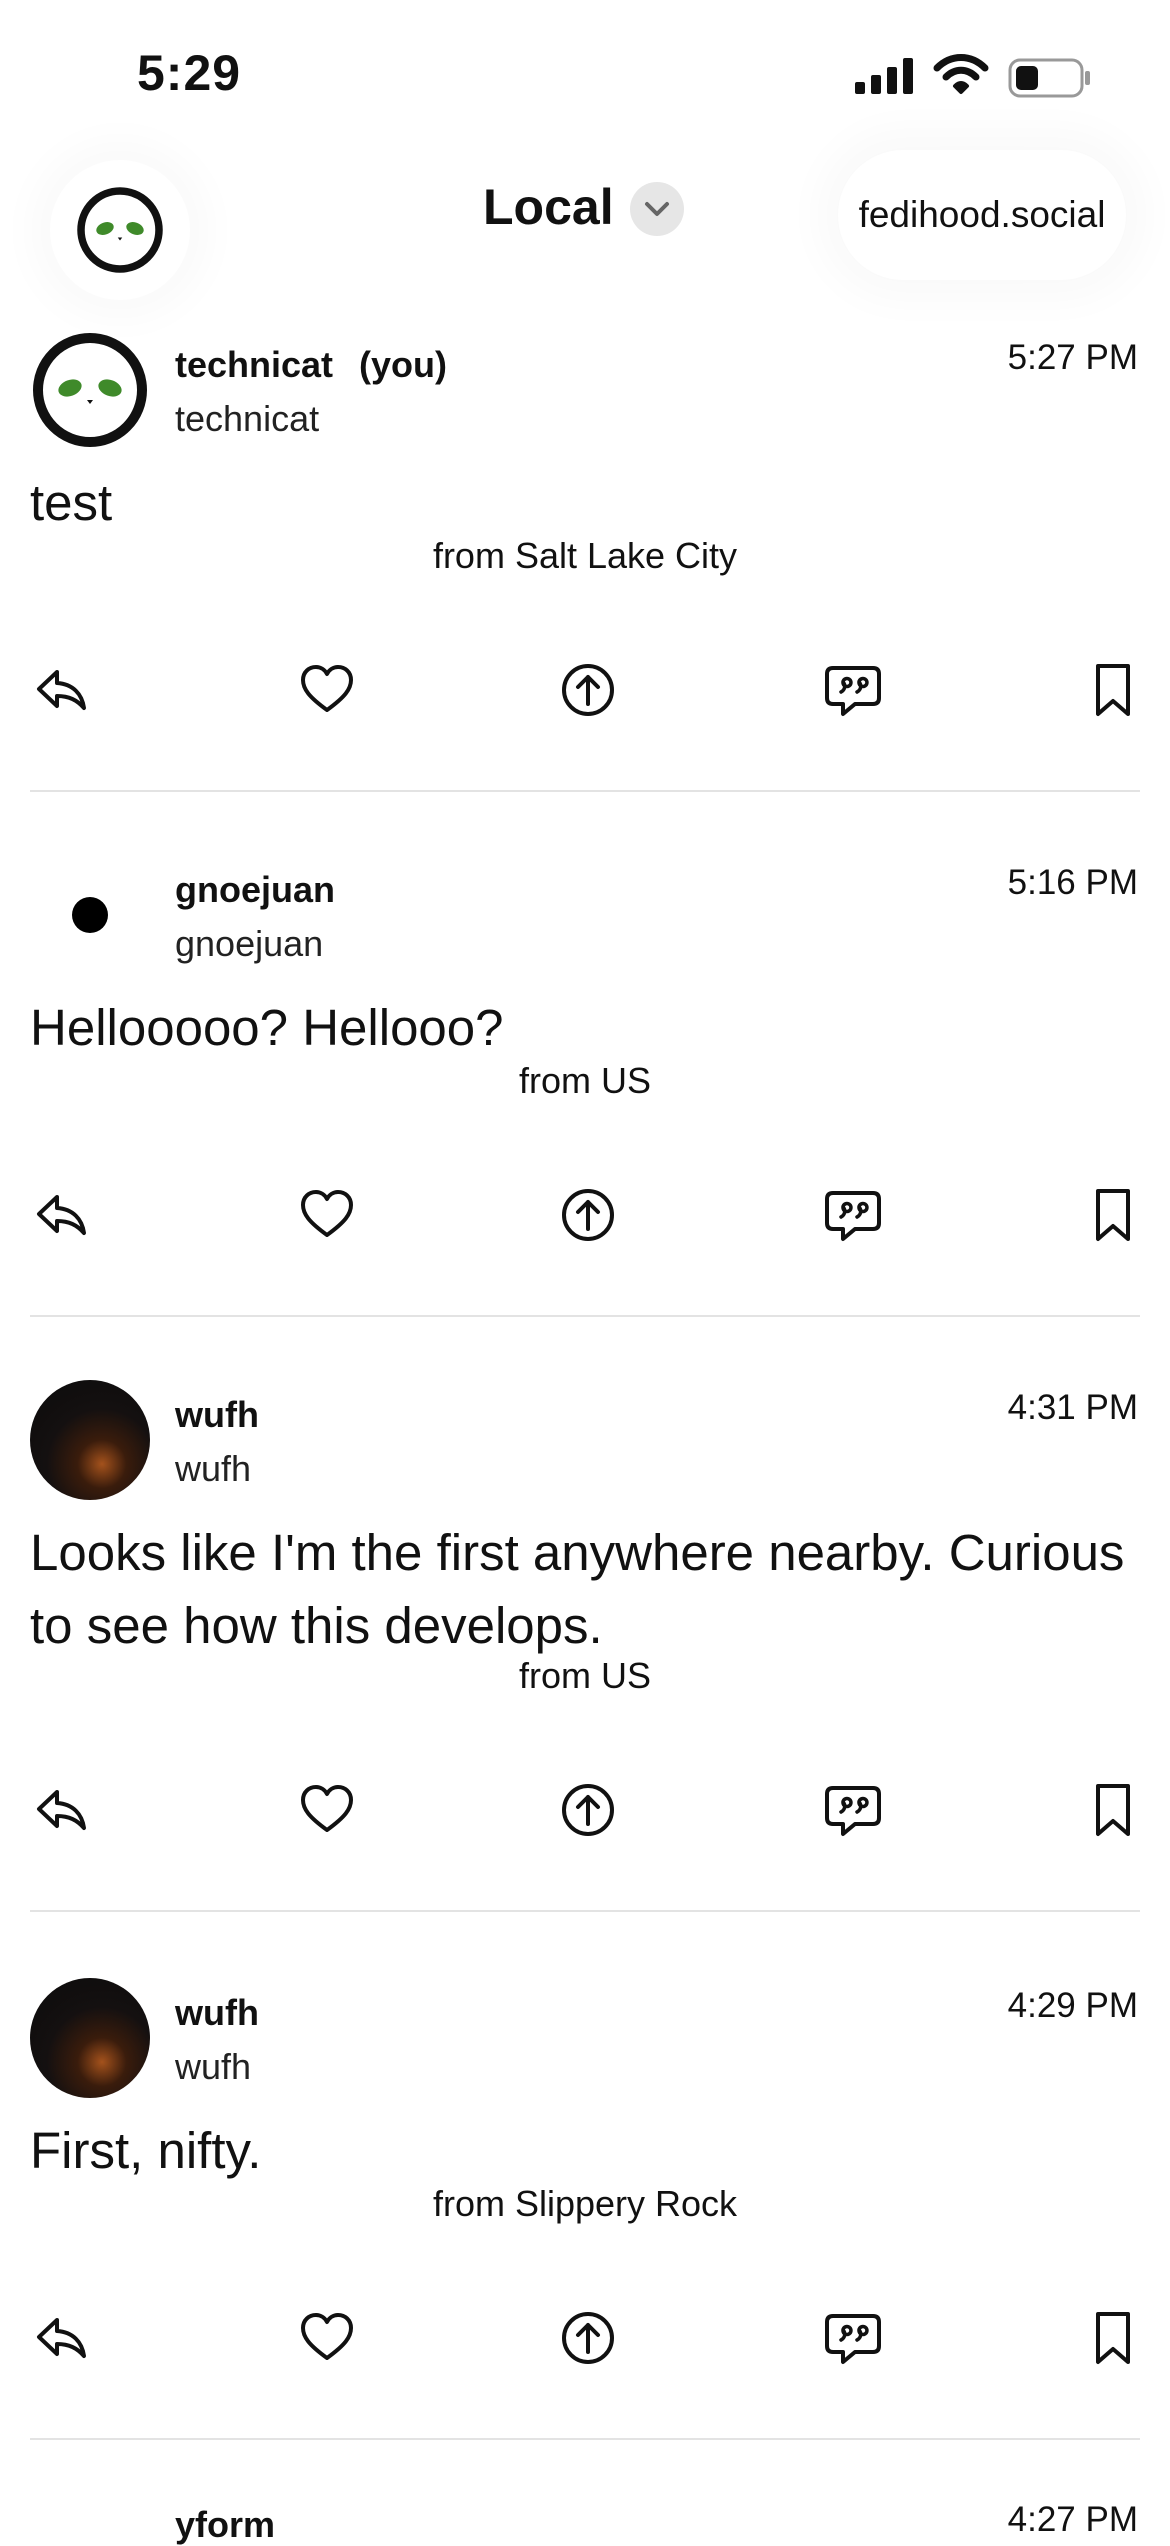 The width and height of the screenshot is (1170, 2546). Describe the element at coordinates (1072, 2519) in the screenshot. I see `post-time: 4:27 PM` at that location.